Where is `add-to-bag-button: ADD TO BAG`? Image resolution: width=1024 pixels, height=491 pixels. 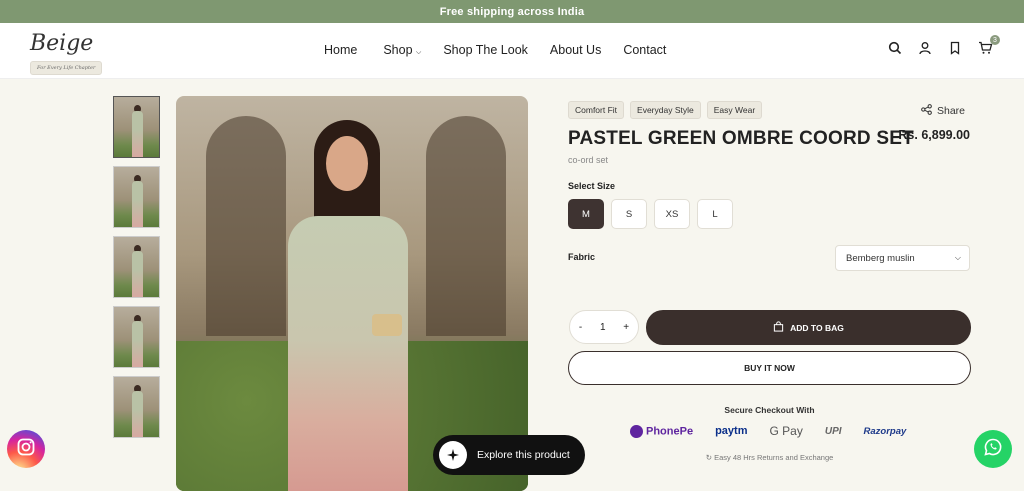
add-to-bag-button: ADD TO BAG is located at coordinates (808, 327).